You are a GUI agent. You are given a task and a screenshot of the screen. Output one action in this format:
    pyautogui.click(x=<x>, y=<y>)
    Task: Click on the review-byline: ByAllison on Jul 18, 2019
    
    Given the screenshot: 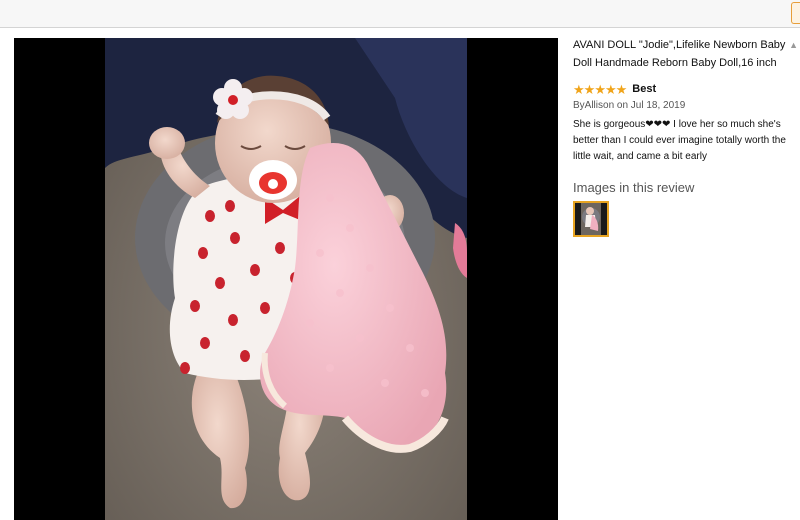 What is the action you would take?
    pyautogui.click(x=629, y=105)
    